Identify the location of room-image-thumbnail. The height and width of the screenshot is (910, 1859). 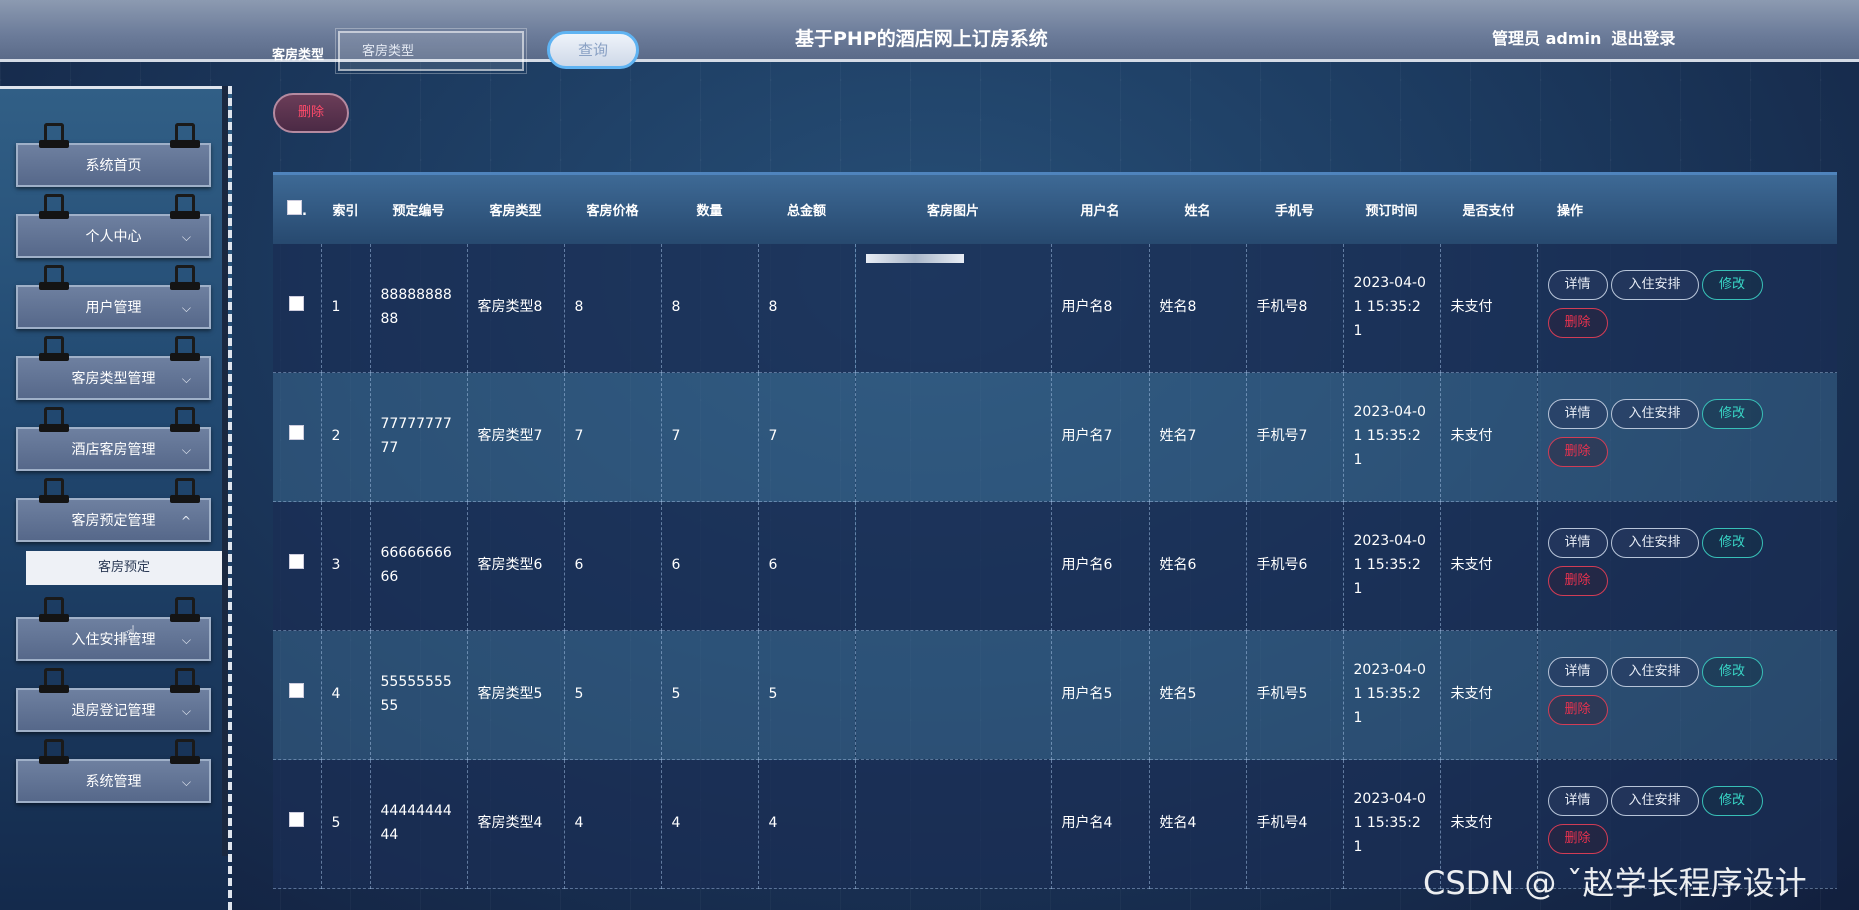
(914, 258).